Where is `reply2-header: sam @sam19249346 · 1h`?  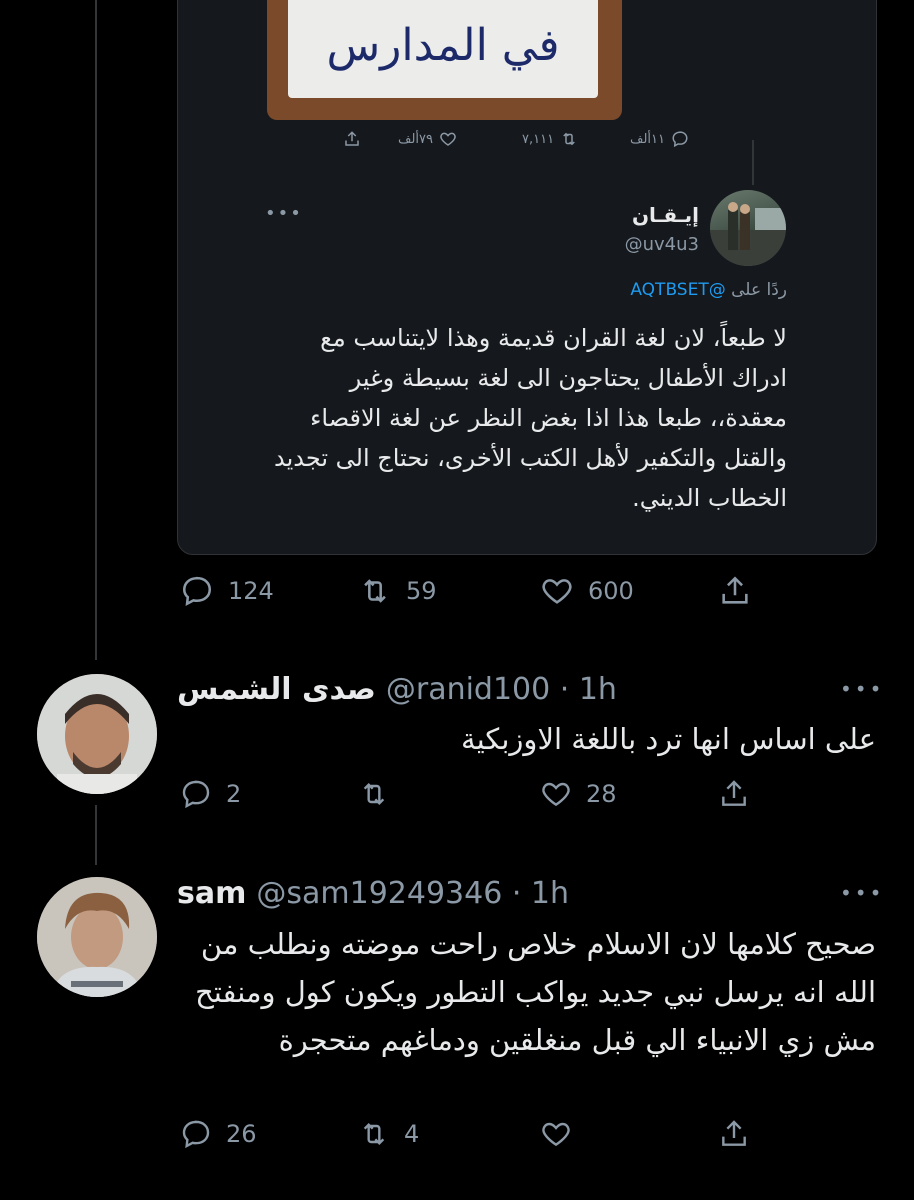 reply2-header: sam @sam19249346 · 1h is located at coordinates (373, 893).